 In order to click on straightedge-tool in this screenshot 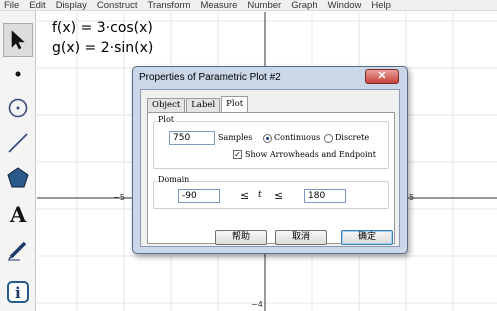, I will do `click(18, 143)`.